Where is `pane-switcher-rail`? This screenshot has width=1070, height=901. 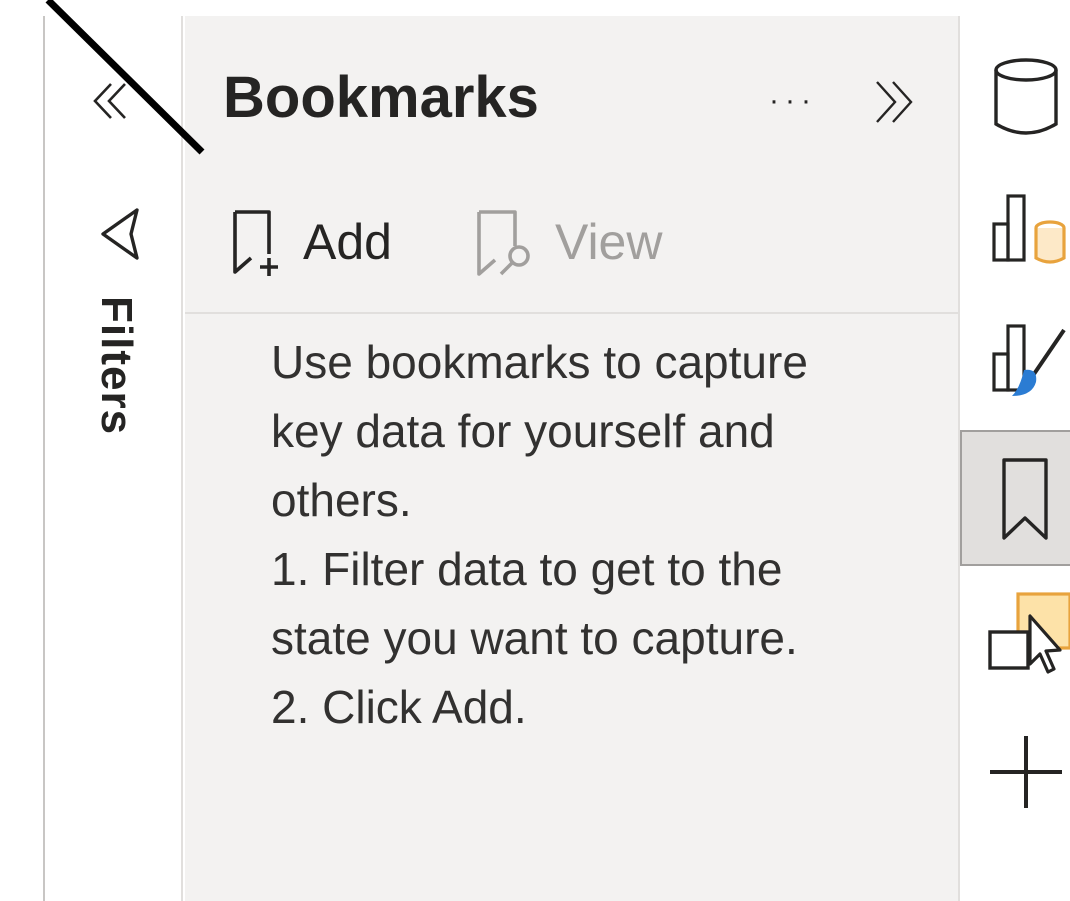 pane-switcher-rail is located at coordinates (1015, 458).